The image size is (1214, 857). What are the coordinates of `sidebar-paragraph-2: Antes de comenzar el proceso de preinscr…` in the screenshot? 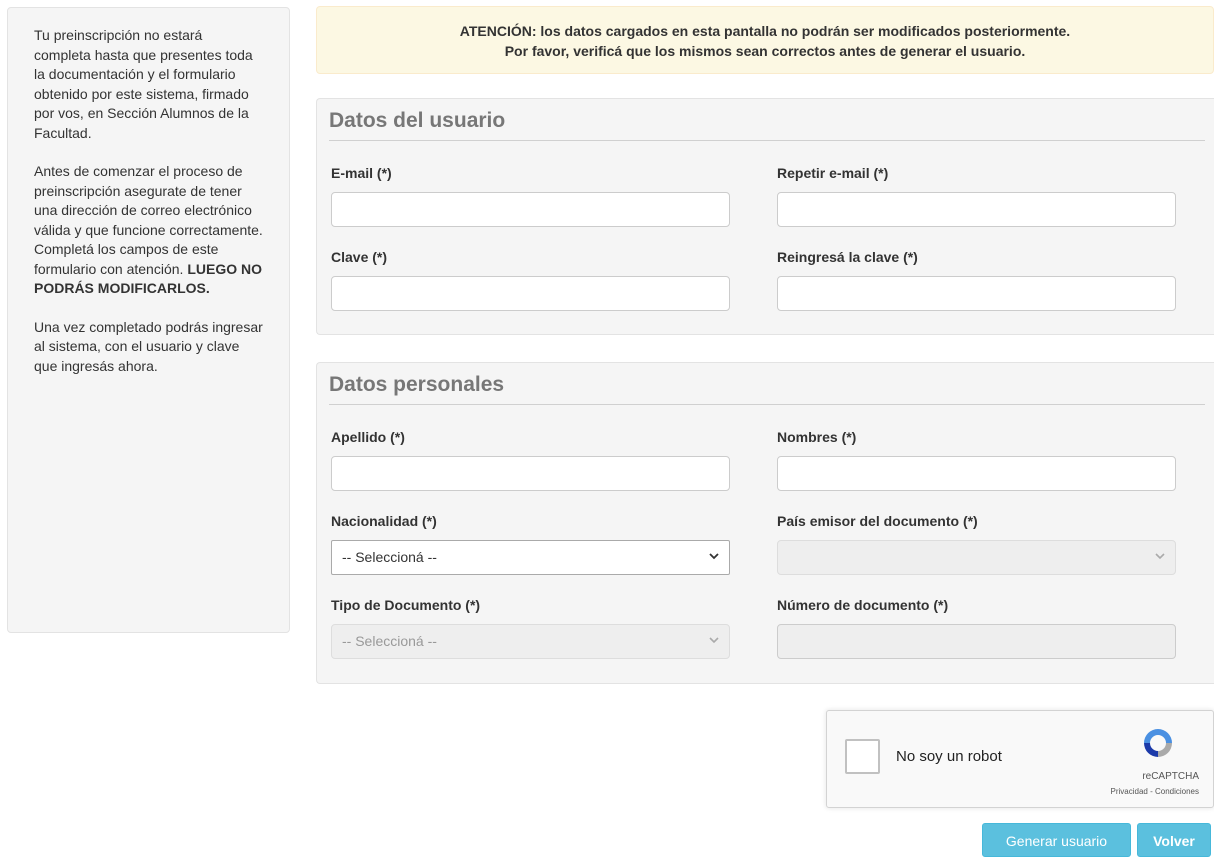 It's located at (148, 230).